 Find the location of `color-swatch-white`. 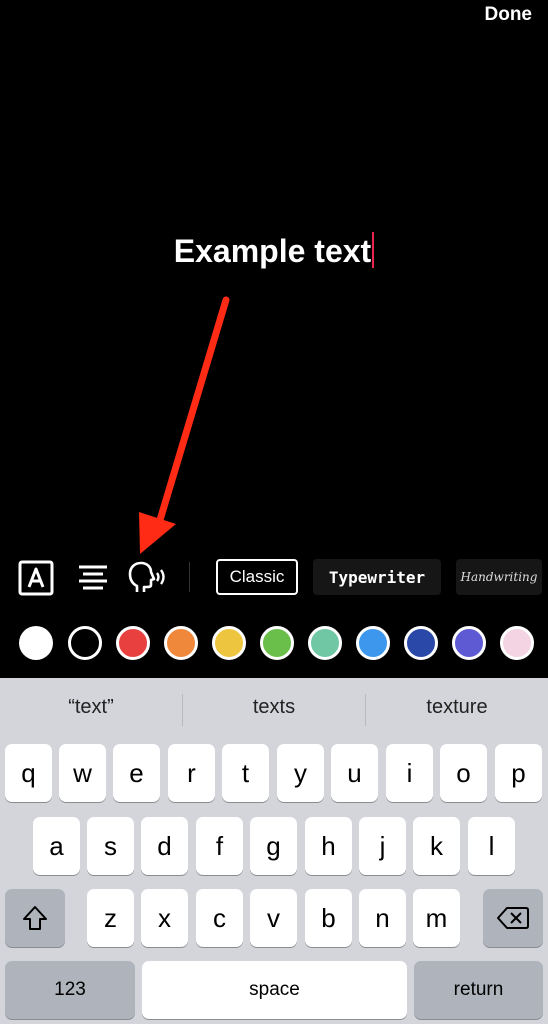

color-swatch-white is located at coordinates (36, 643).